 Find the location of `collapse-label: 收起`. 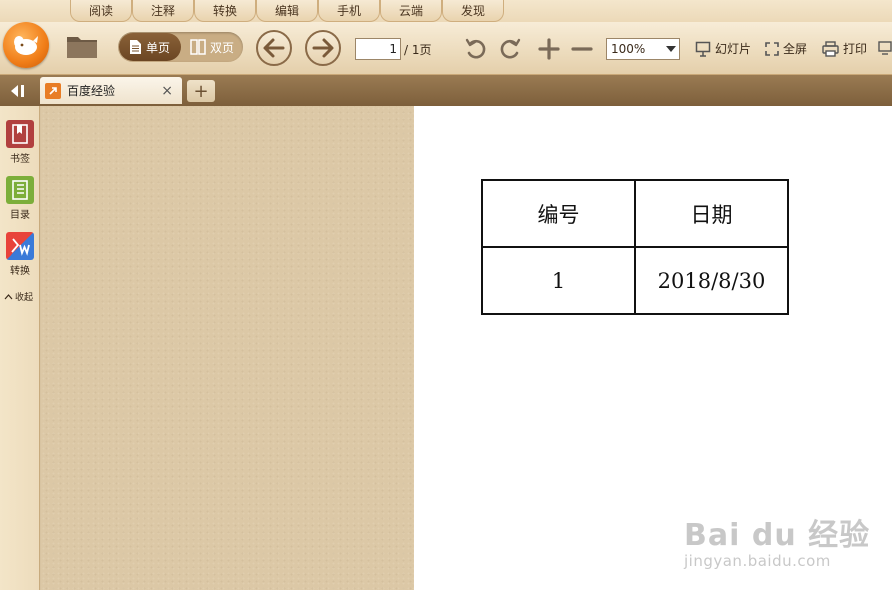

collapse-label: 收起 is located at coordinates (24, 298).